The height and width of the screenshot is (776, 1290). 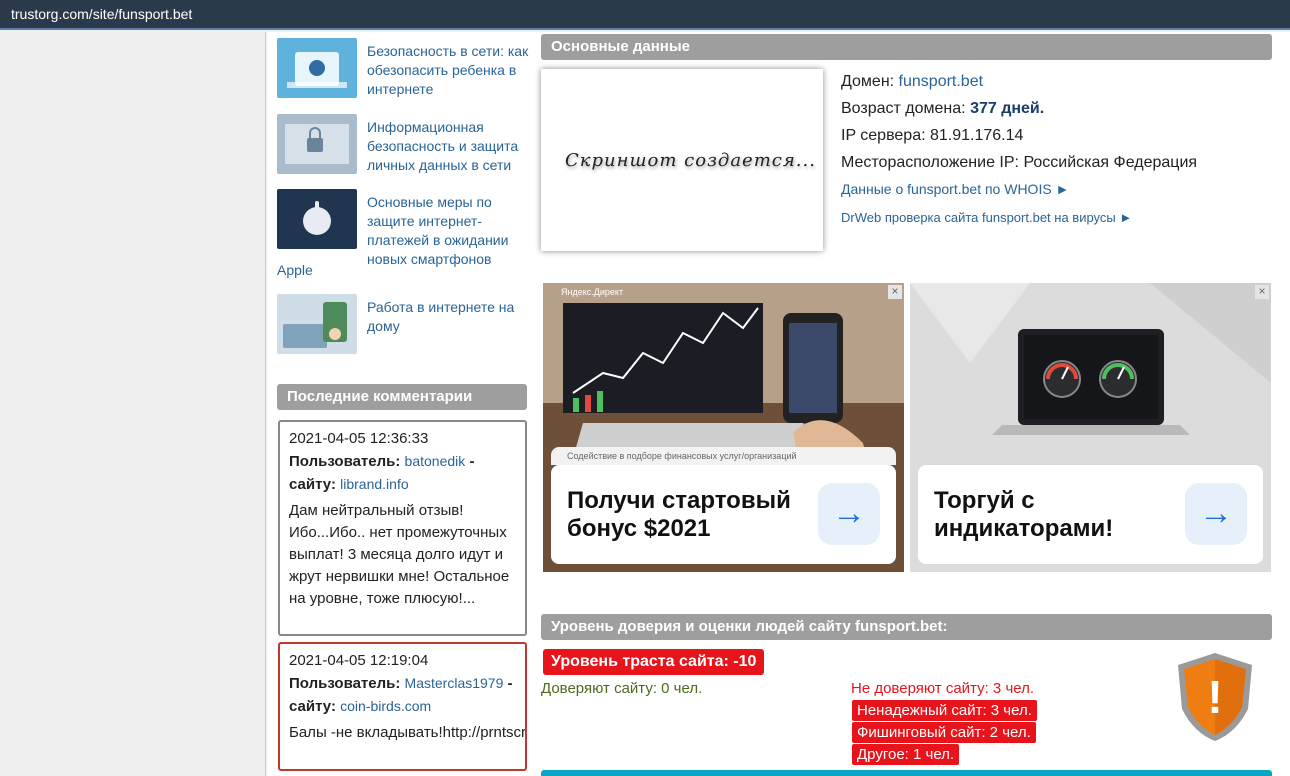 I want to click on distrust-count: Не доверяют сайту: 3 чел., so click(x=943, y=688).